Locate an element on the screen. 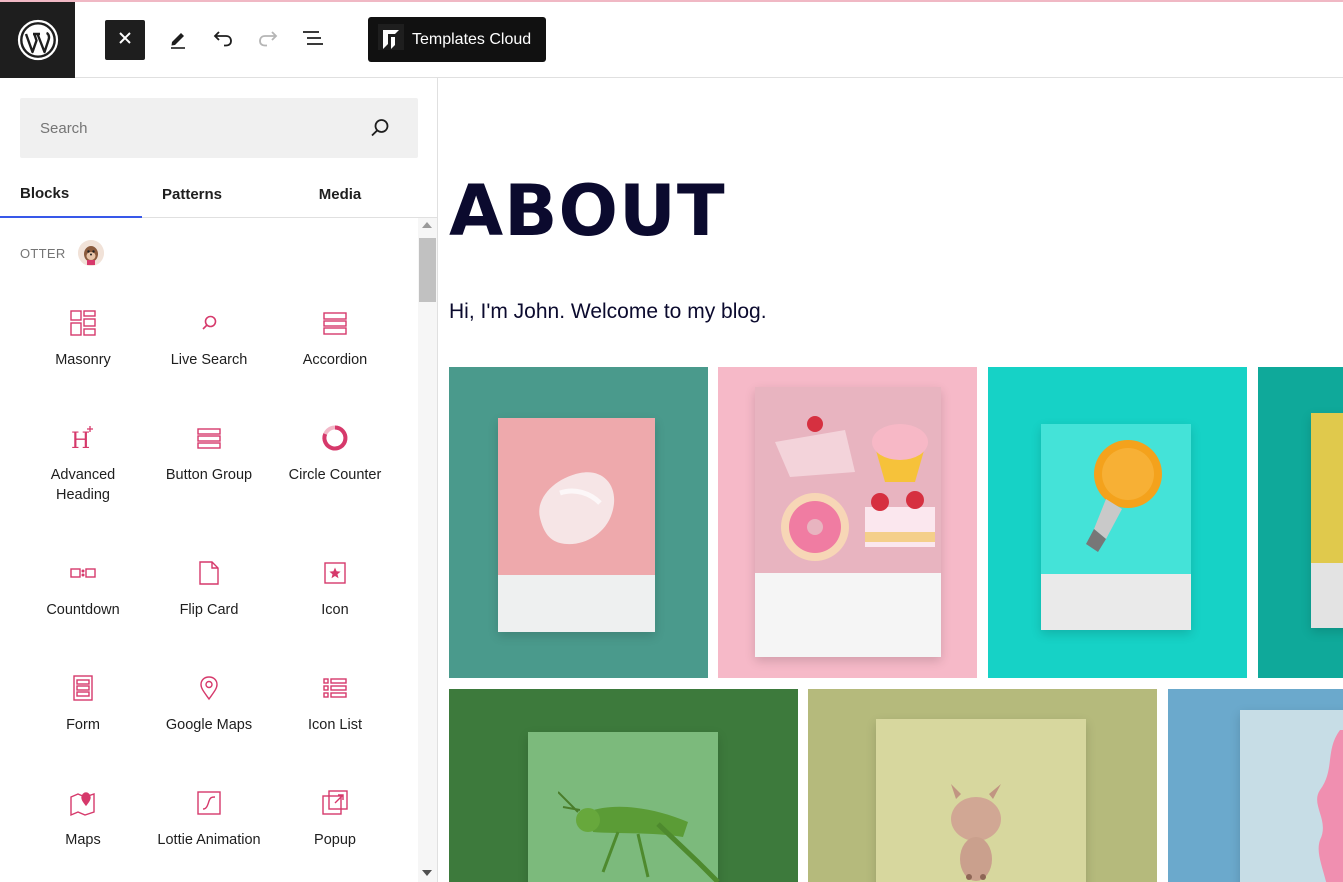  redo-icon is located at coordinates (268, 40).